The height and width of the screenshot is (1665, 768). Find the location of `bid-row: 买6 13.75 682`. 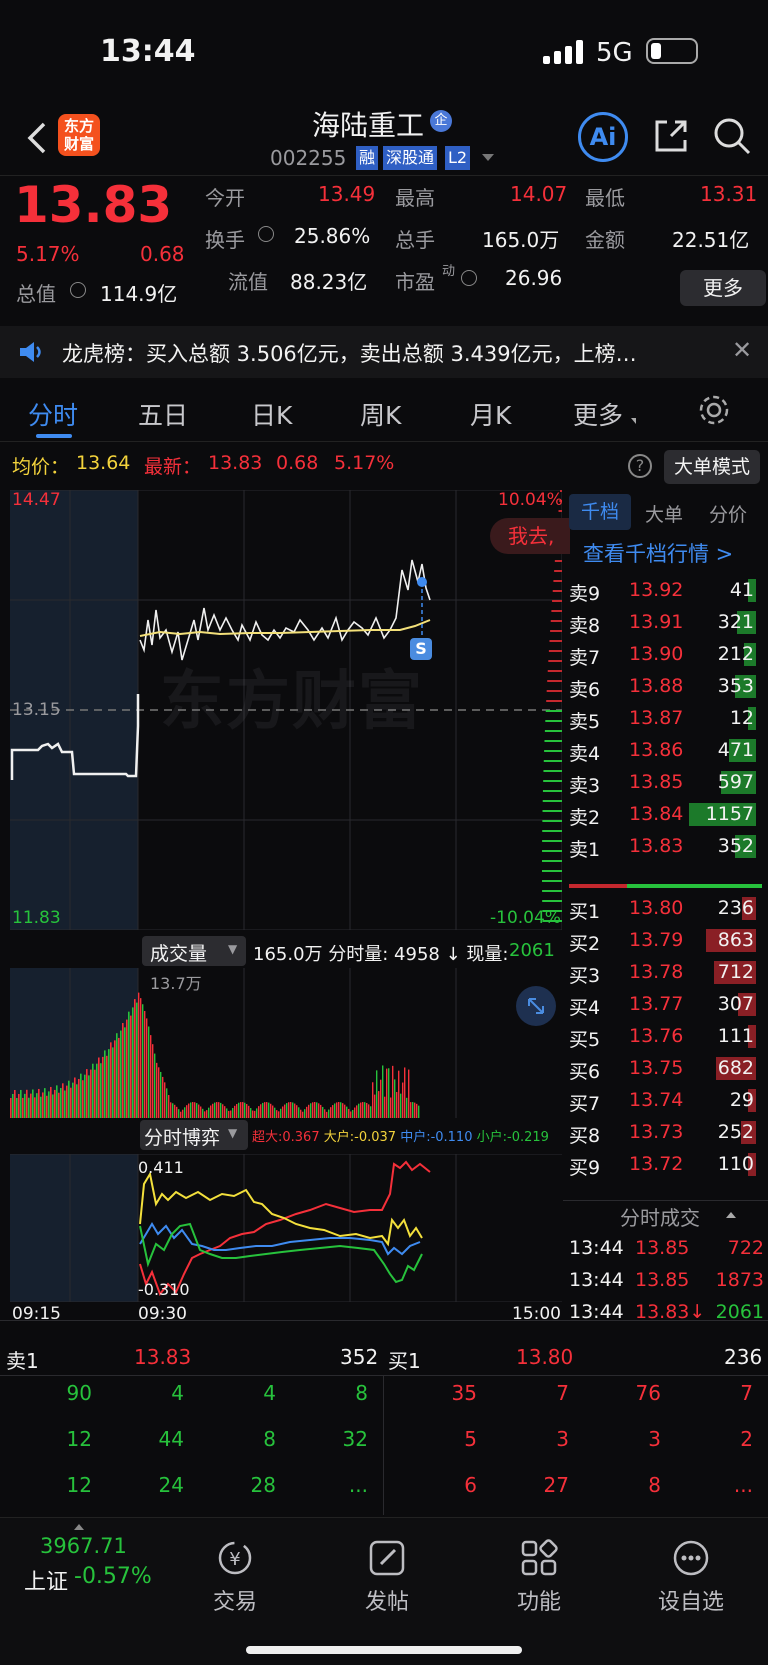

bid-row: 买6 13.75 682 is located at coordinates (665, 1069).